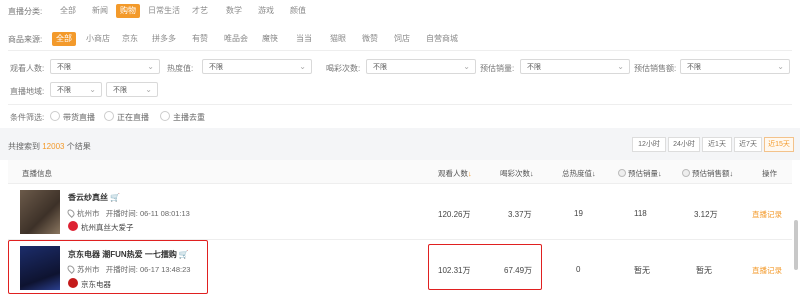 The width and height of the screenshot is (800, 295). What do you see at coordinates (779, 144) in the screenshot?
I see `range-15d: 近15天` at bounding box center [779, 144].